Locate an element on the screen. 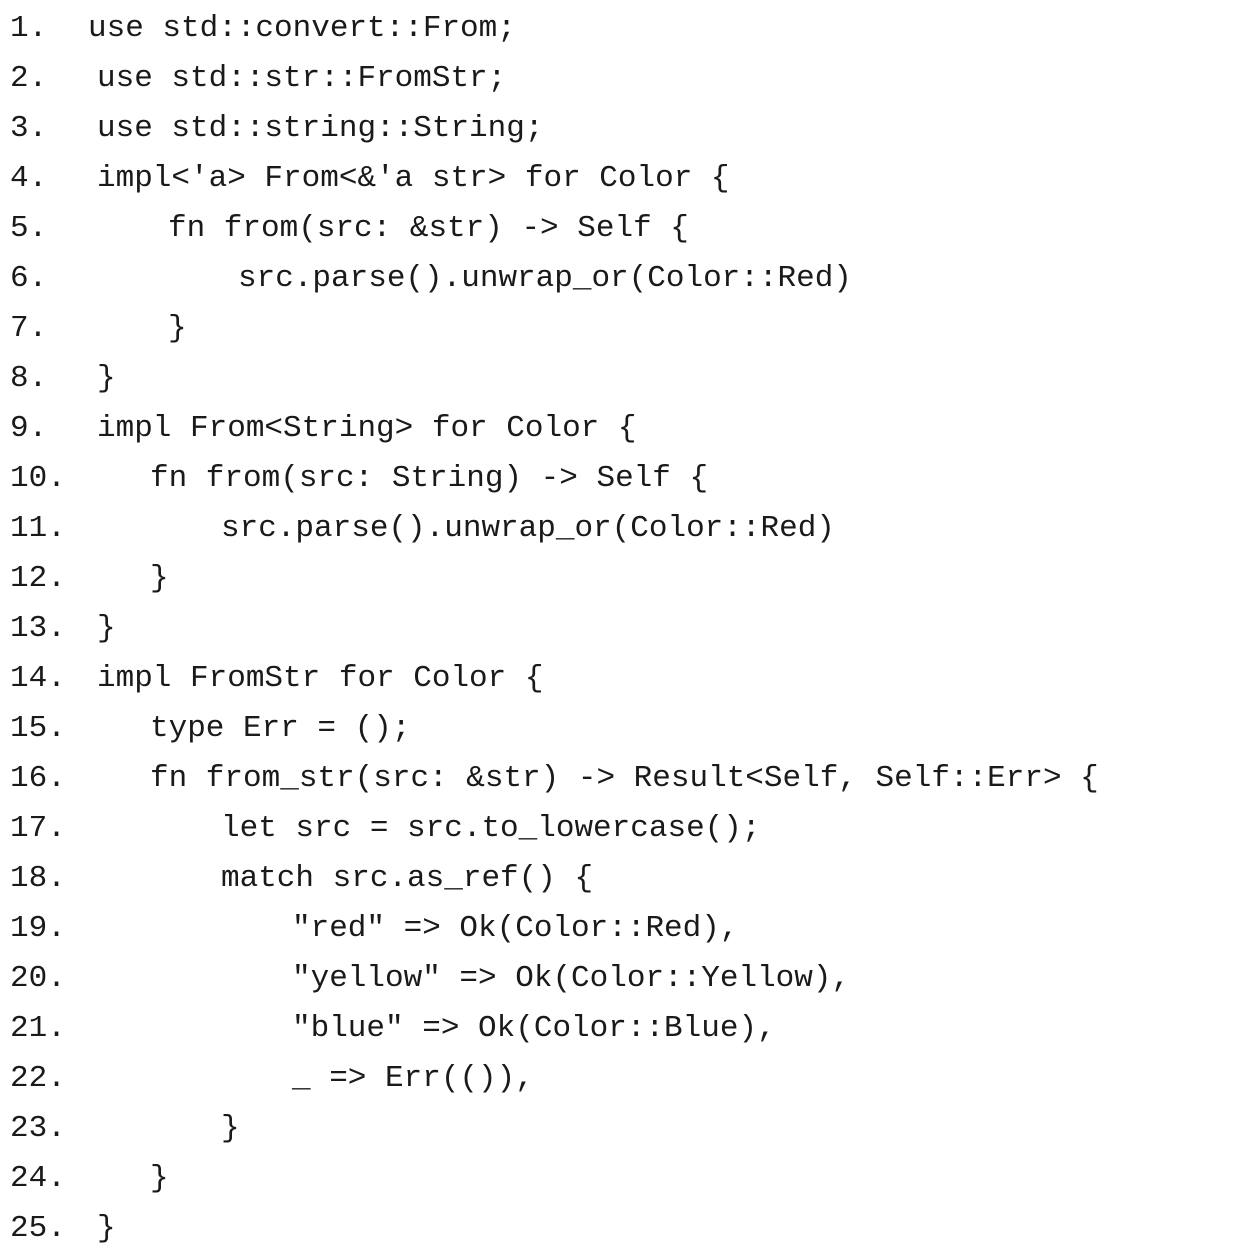 This screenshot has height=1254, width=1242. line-number: 20. is located at coordinates (38, 978).